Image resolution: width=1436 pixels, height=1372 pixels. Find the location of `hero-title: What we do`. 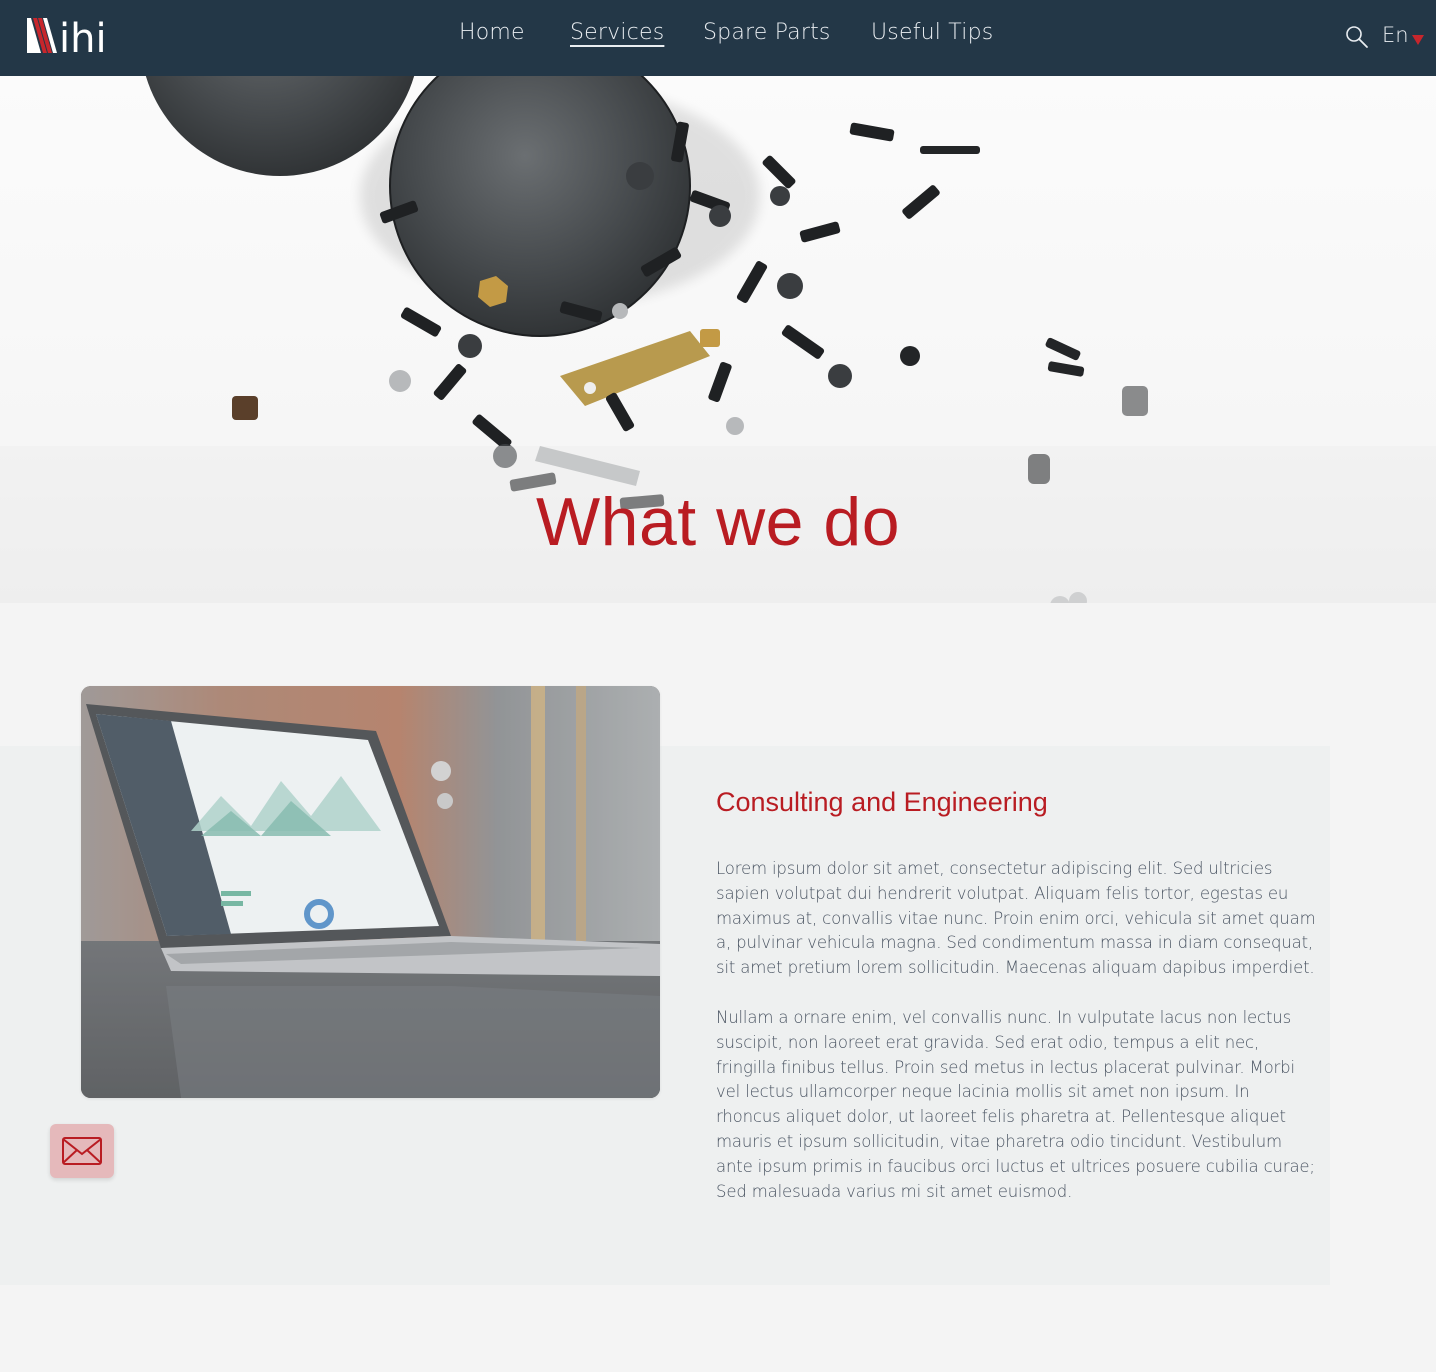

hero-title: What we do is located at coordinates (718, 522).